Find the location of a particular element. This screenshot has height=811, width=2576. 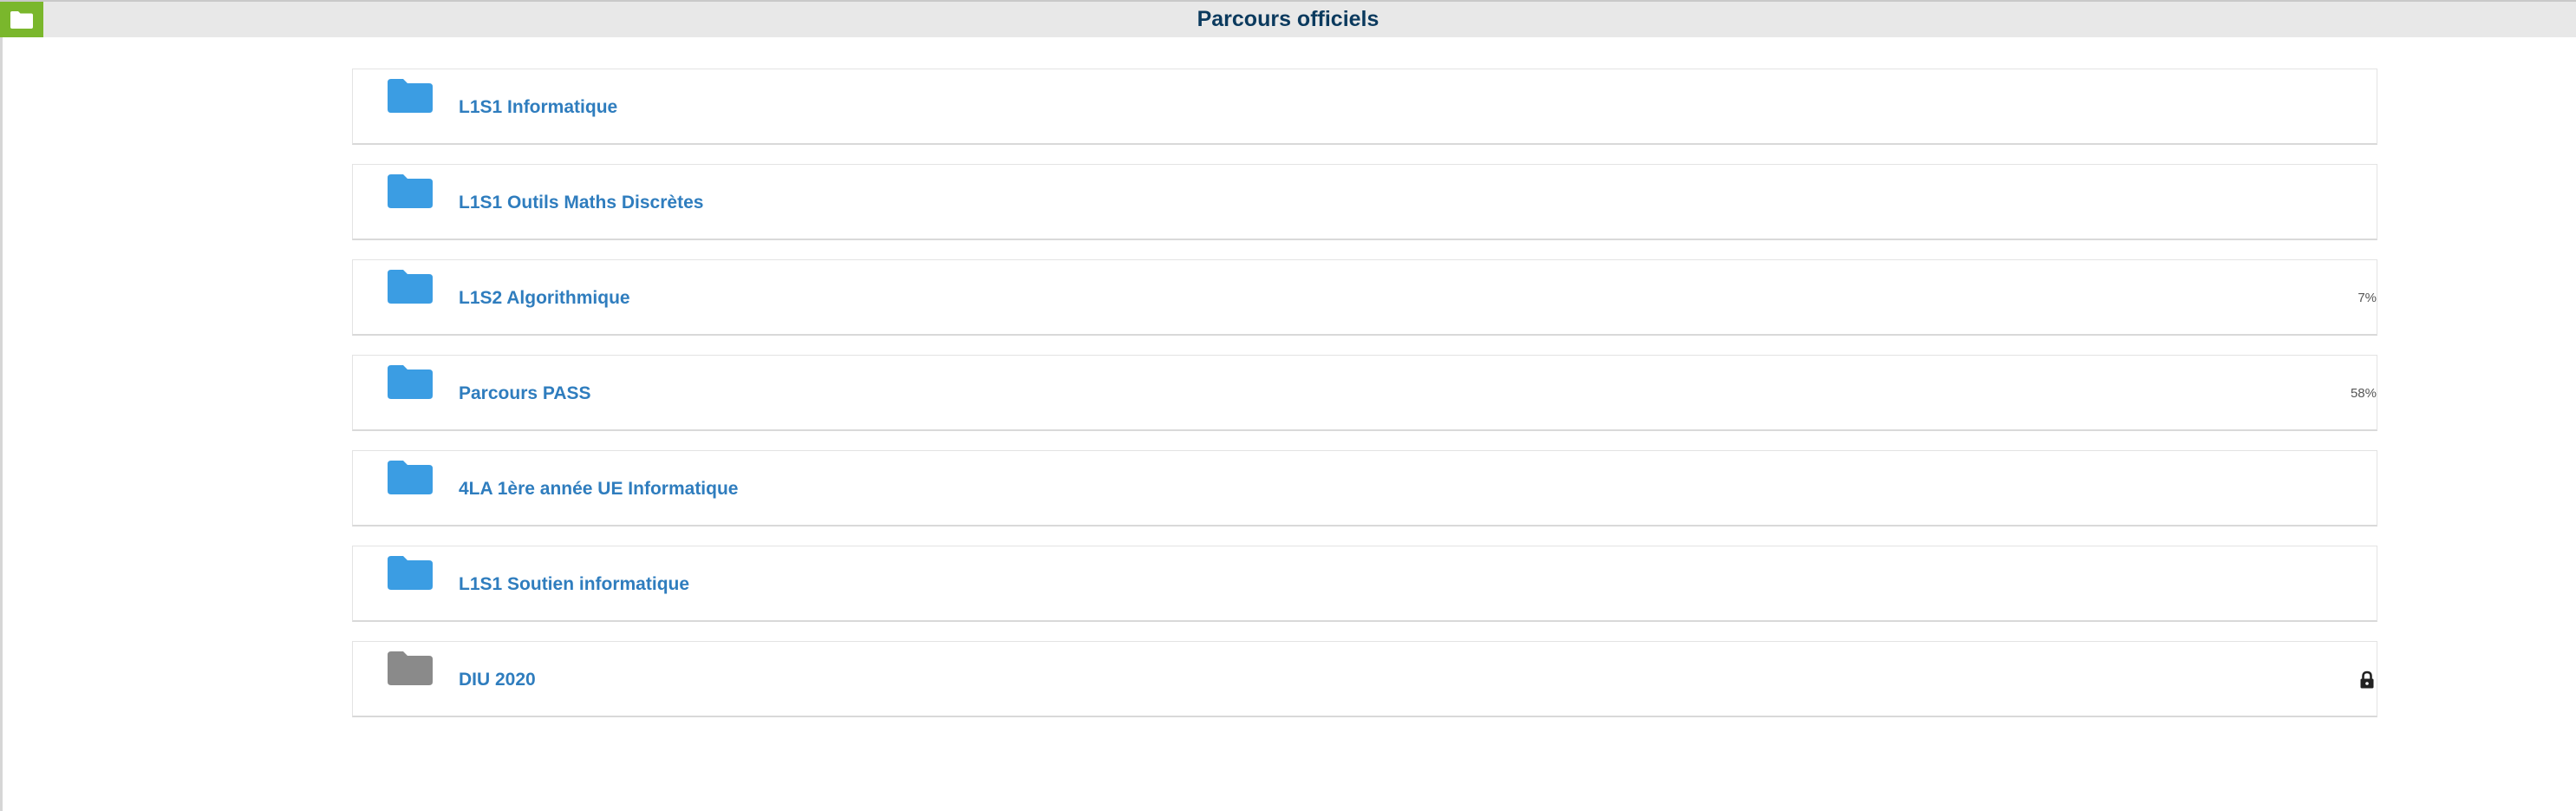

course-title: 4LA 1ère année UE Informatique is located at coordinates (598, 489).